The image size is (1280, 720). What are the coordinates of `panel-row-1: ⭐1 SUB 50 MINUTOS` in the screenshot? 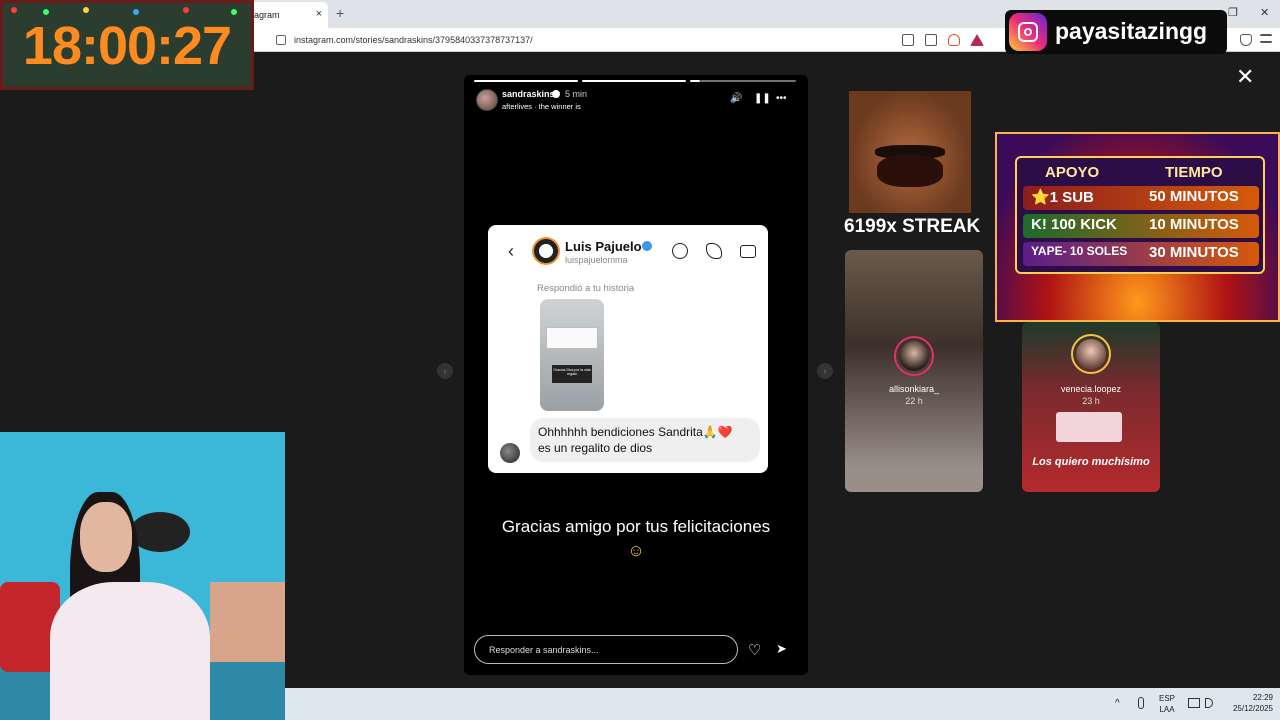 It's located at (1141, 198).